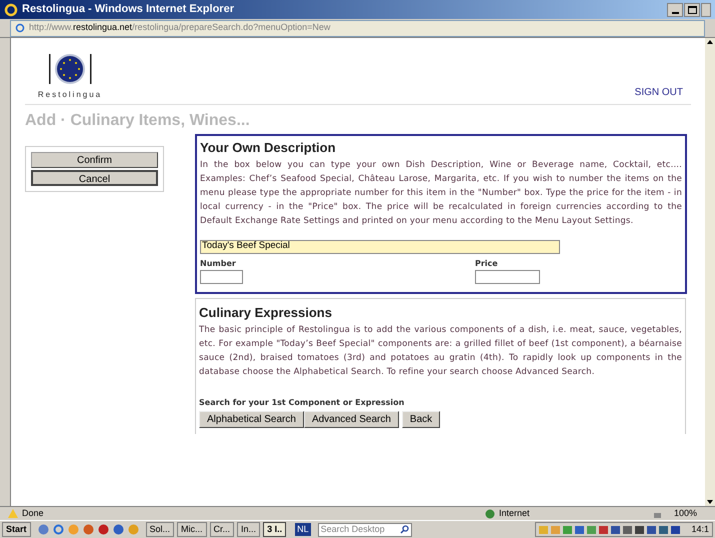 The width and height of the screenshot is (715, 538). What do you see at coordinates (268, 148) in the screenshot?
I see `section-heading: Your Own Description` at bounding box center [268, 148].